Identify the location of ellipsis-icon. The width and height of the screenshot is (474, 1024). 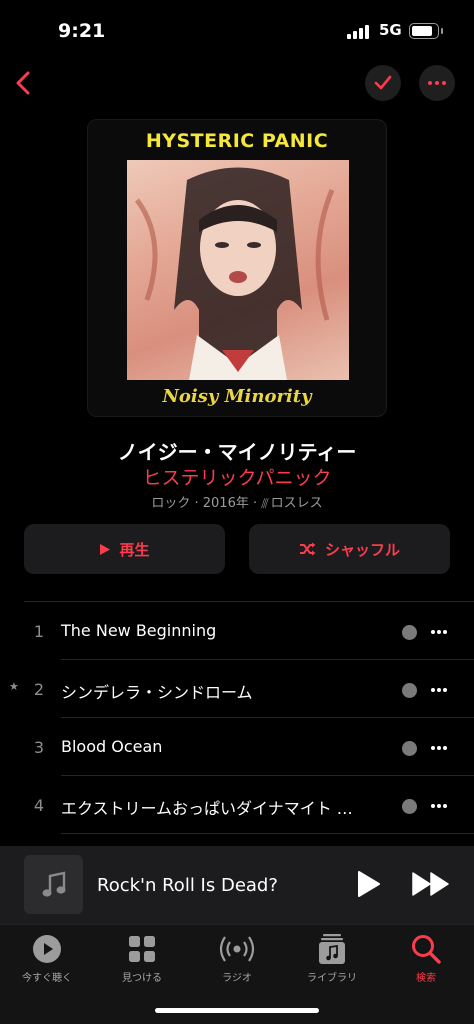
(437, 83).